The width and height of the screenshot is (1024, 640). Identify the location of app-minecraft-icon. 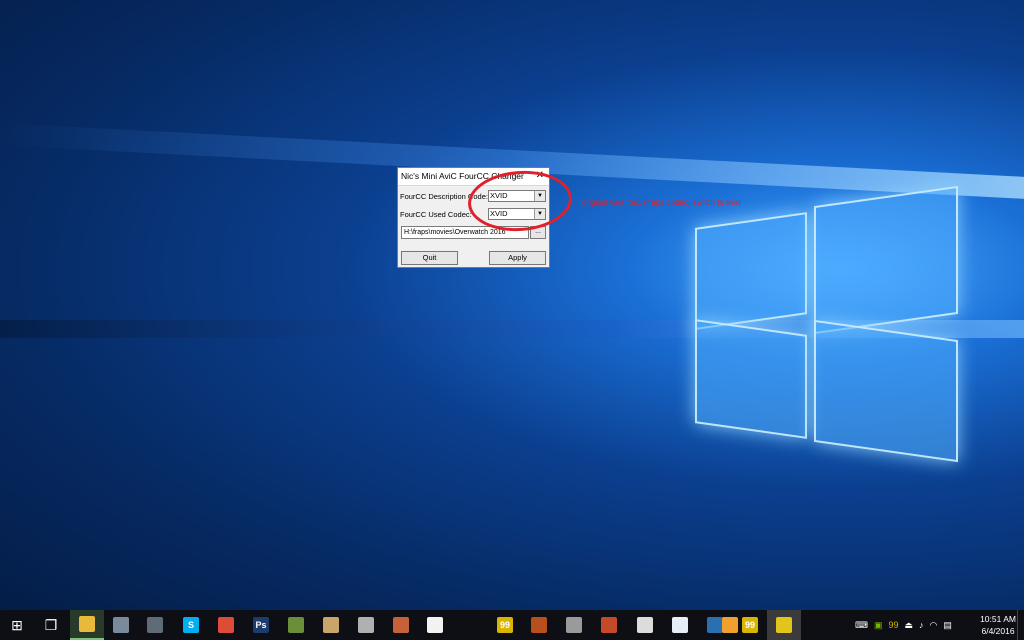
(296, 625).